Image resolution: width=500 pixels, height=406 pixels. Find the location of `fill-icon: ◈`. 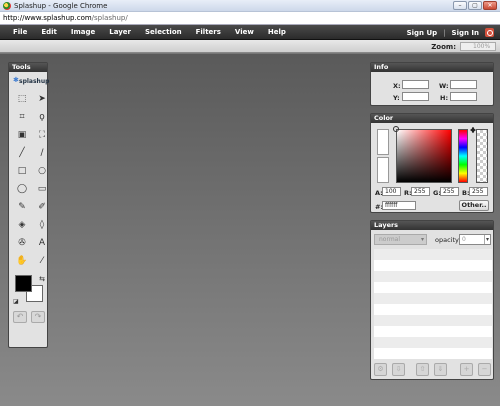

fill-icon: ◈ is located at coordinates (22, 224).